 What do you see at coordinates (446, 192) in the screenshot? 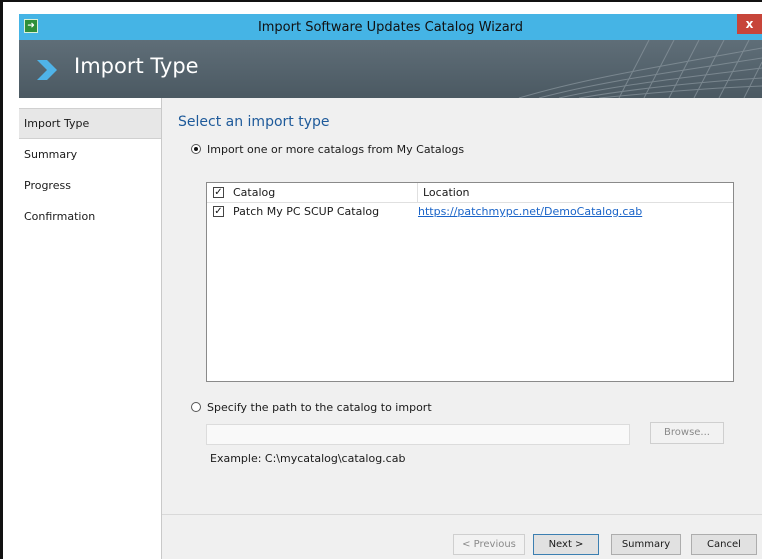
I see `column-header-location: Location` at bounding box center [446, 192].